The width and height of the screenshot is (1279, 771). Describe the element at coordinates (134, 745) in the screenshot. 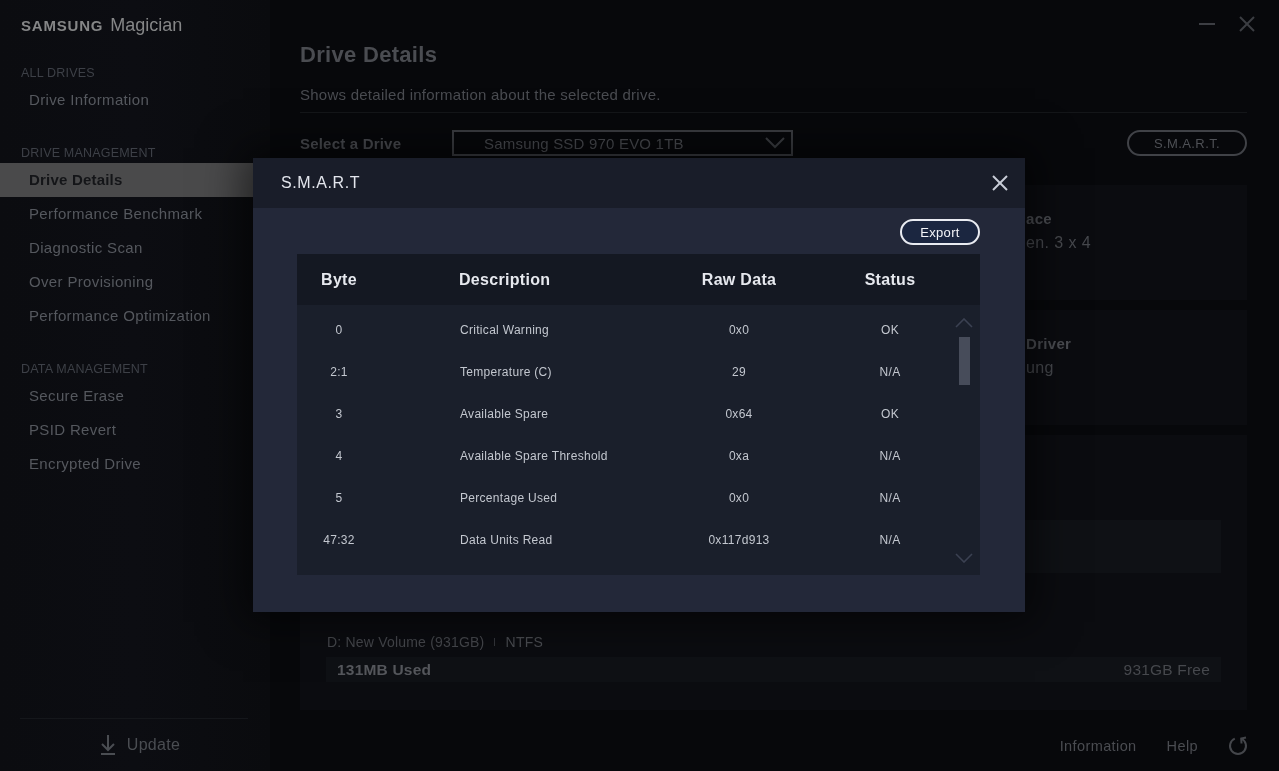

I see `update-button: Update` at that location.